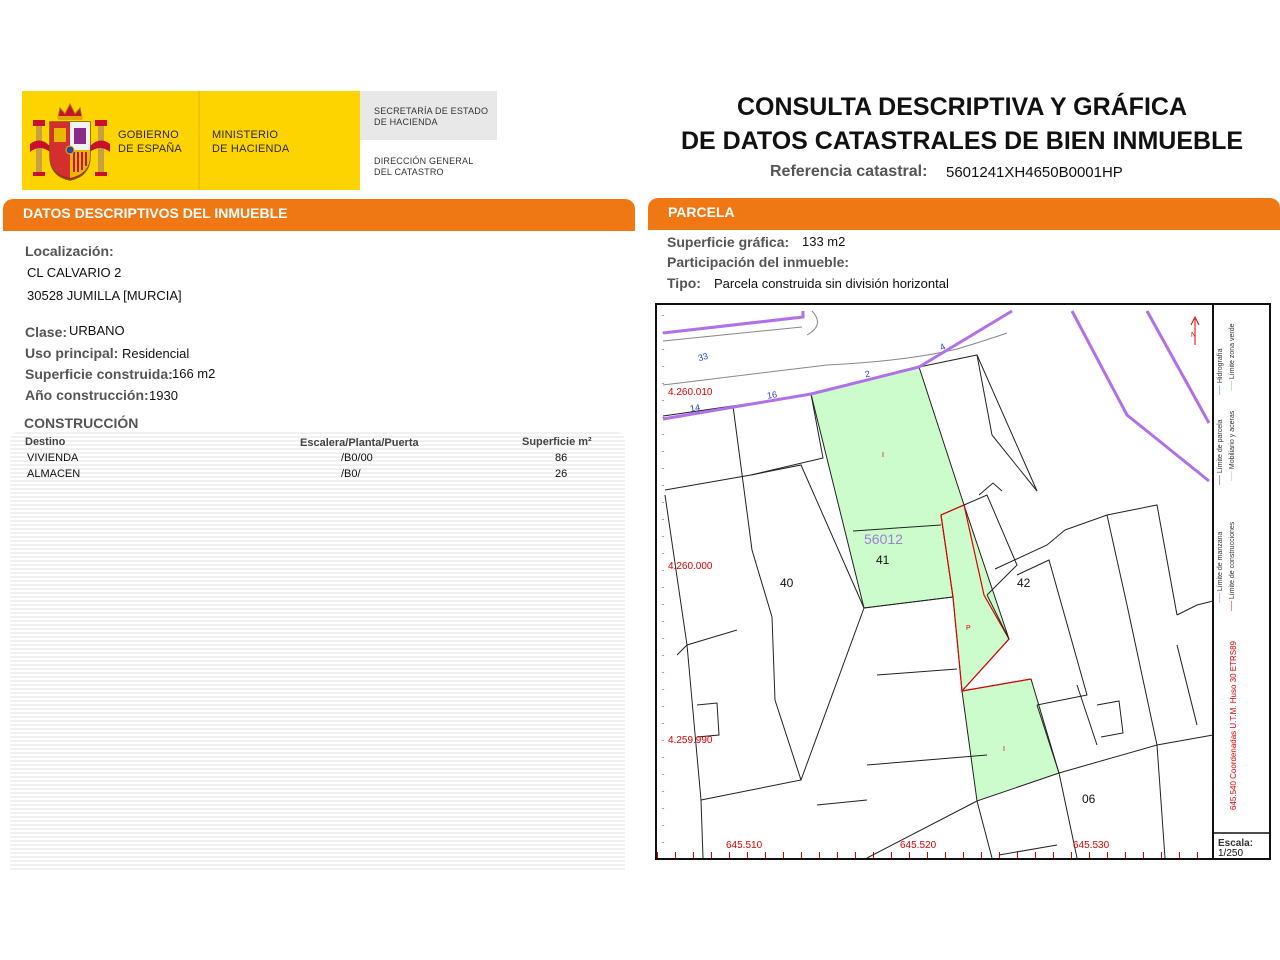  What do you see at coordinates (1195, 330) in the screenshot?
I see `north-arrow-icon` at bounding box center [1195, 330].